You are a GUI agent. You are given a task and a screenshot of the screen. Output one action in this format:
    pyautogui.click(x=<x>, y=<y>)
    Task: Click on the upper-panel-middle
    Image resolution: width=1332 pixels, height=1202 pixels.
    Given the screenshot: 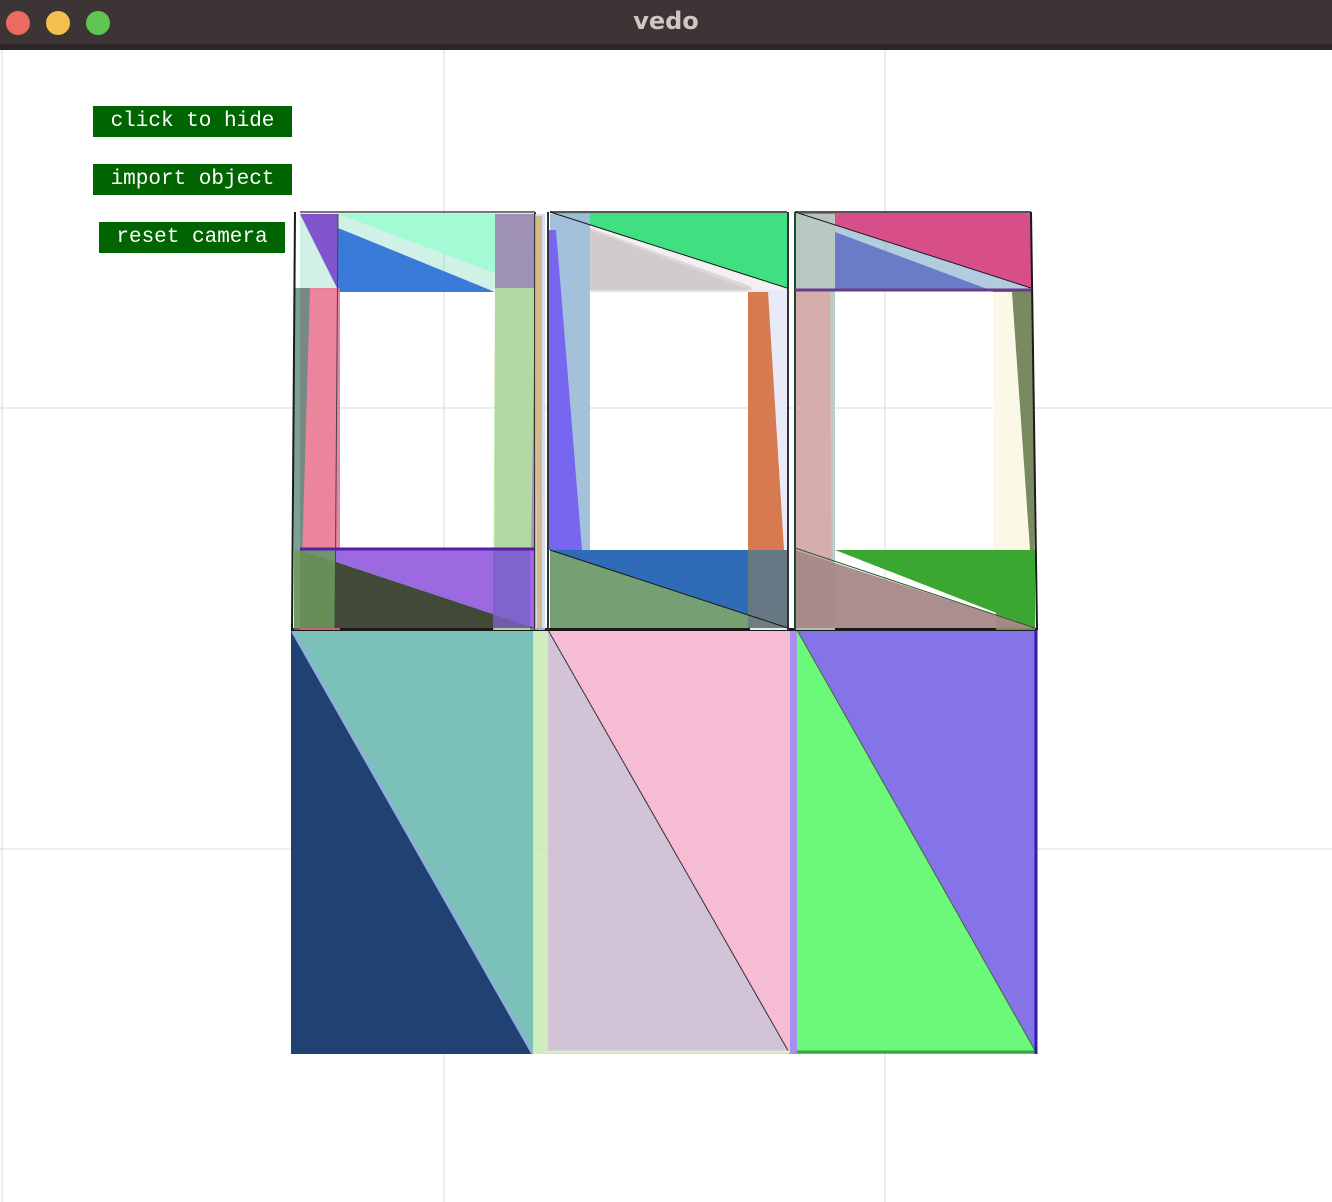 What is the action you would take?
    pyautogui.click(x=668, y=420)
    